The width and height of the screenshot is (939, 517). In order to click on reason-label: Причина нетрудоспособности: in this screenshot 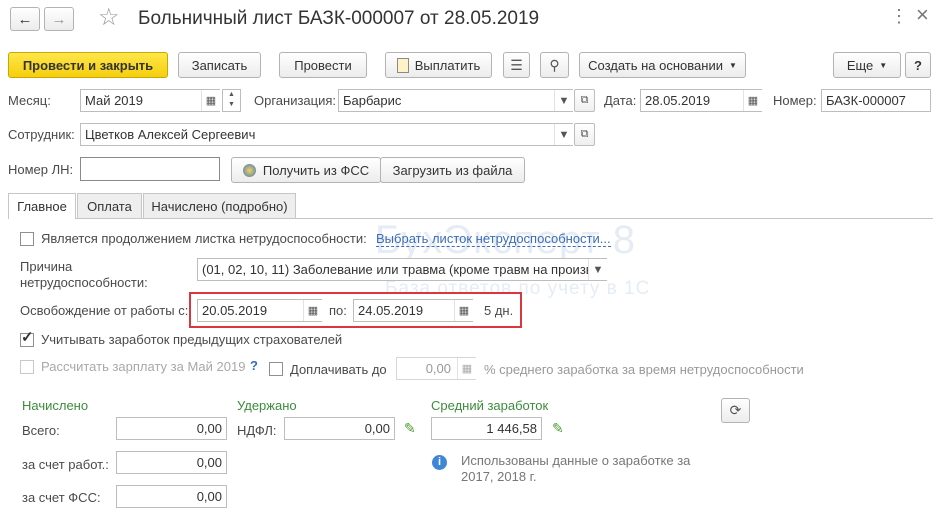, I will do `click(84, 275)`.